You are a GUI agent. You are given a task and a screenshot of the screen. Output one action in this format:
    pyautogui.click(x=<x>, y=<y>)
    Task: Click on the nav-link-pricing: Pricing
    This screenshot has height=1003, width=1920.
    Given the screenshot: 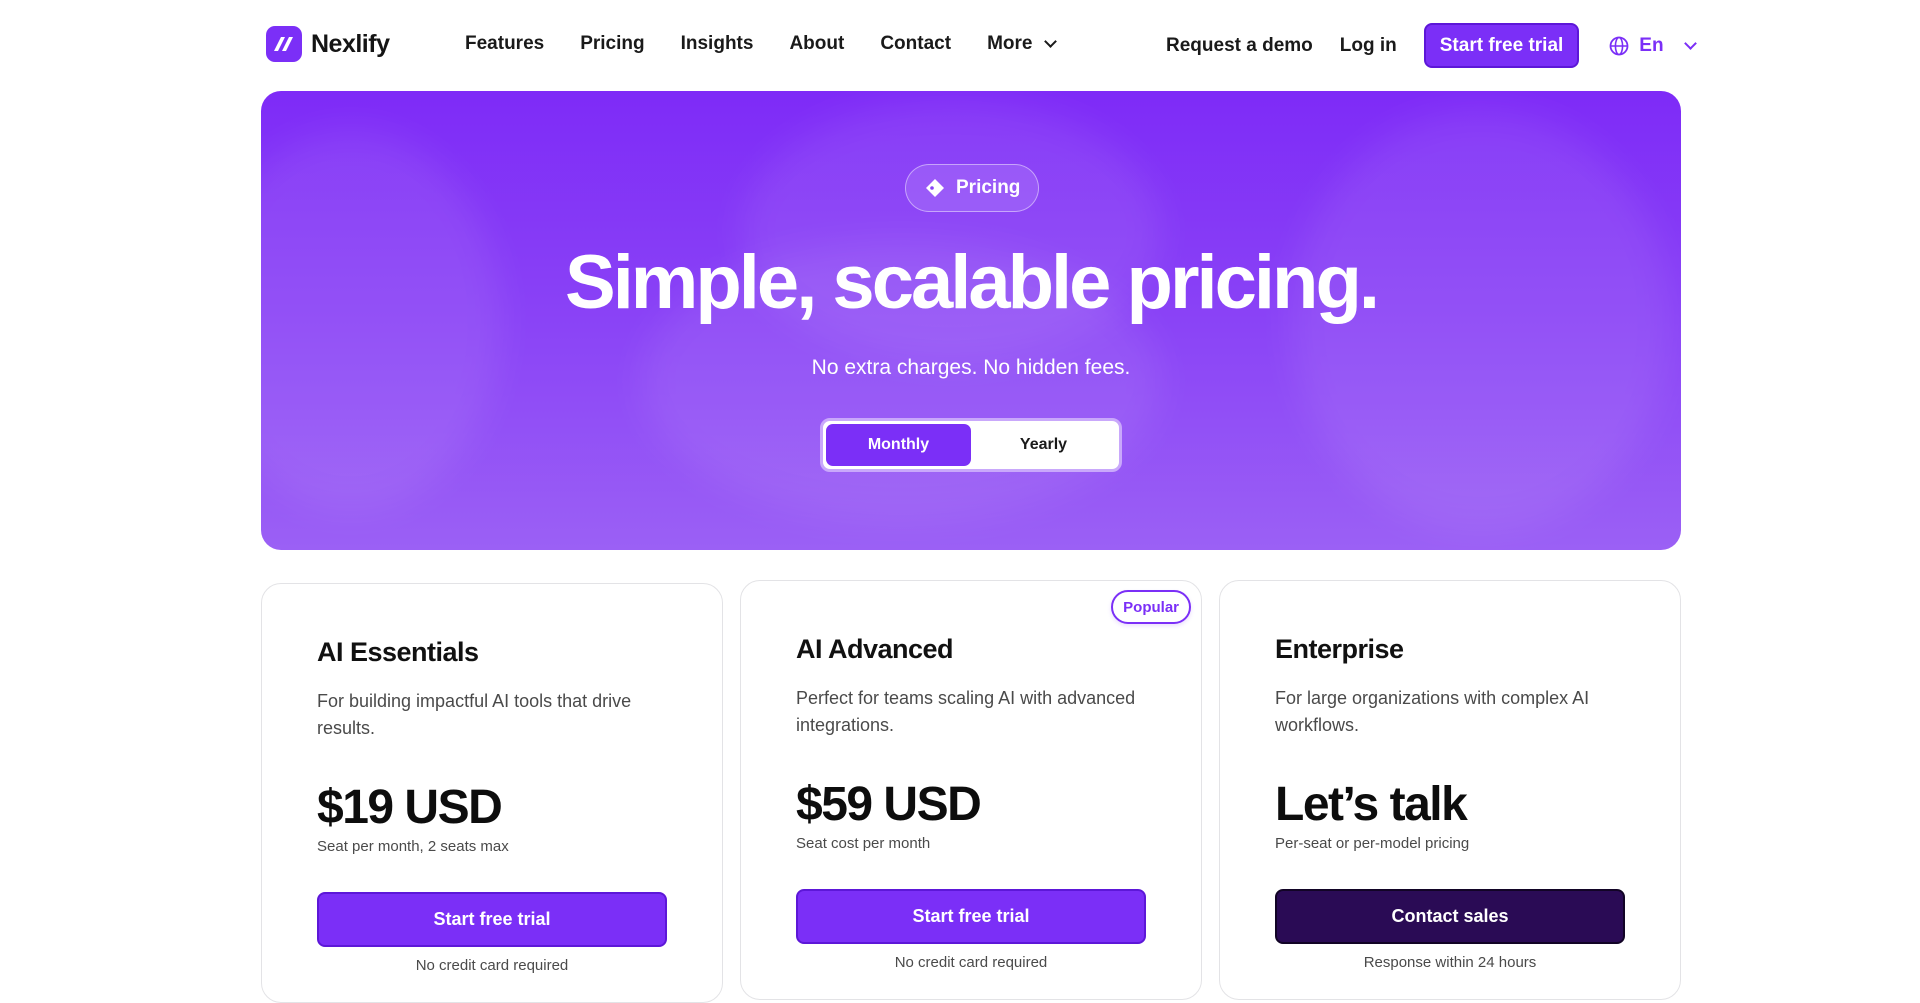 What is the action you would take?
    pyautogui.click(x=612, y=44)
    